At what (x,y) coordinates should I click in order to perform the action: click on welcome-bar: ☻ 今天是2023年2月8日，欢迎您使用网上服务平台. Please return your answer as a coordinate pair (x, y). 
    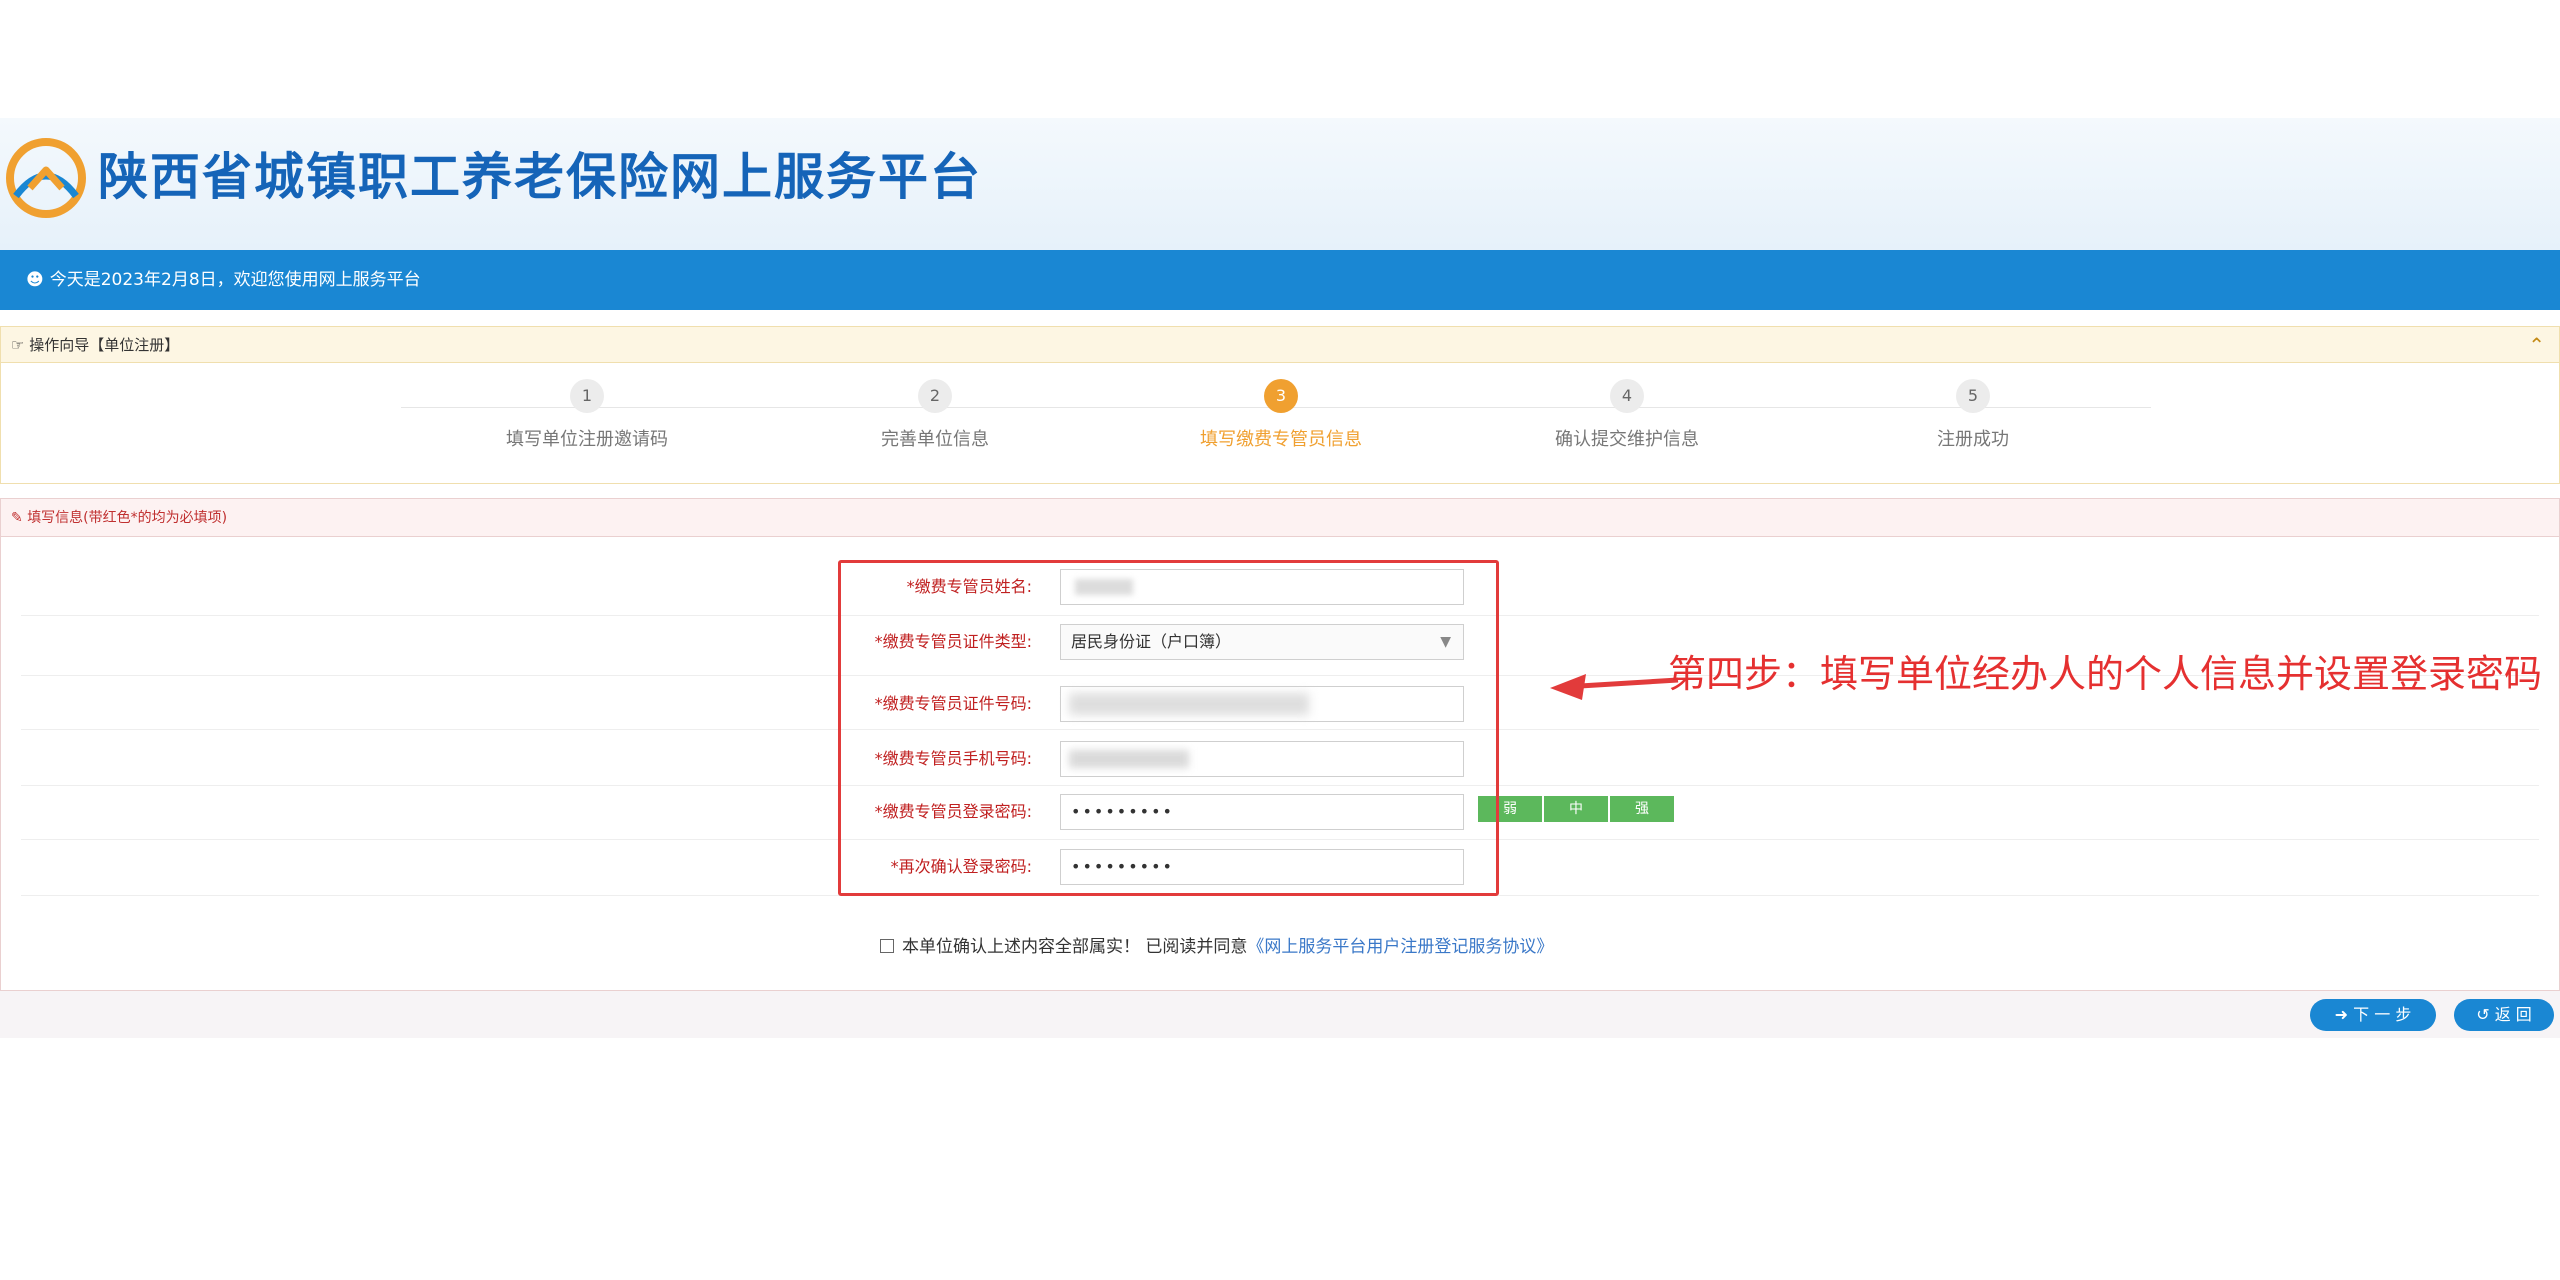
    Looking at the image, I should click on (1280, 280).